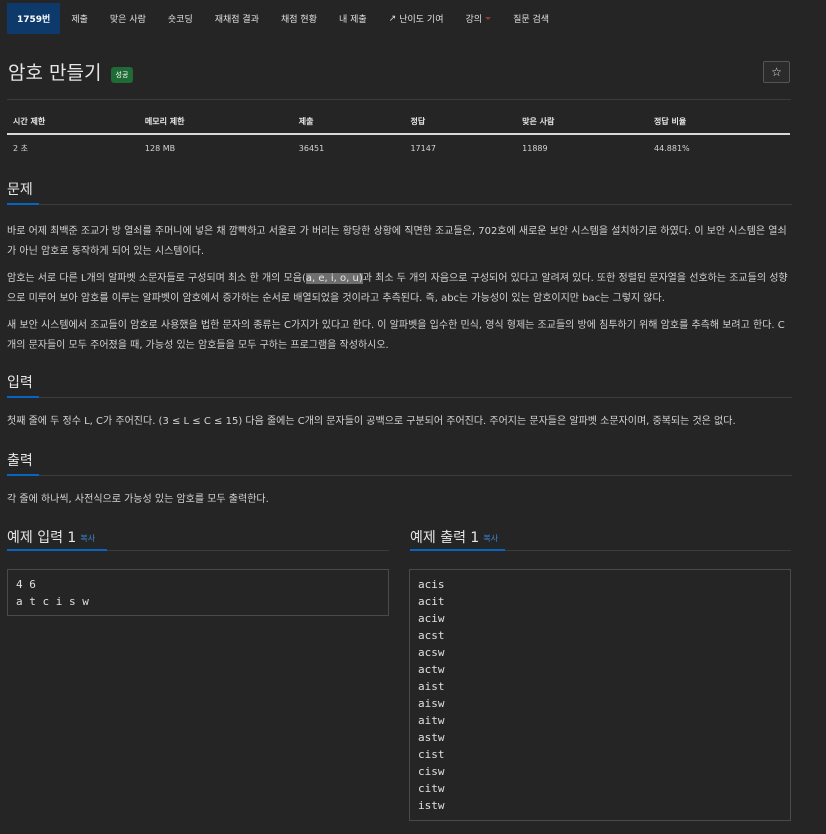  Describe the element at coordinates (20, 148) in the screenshot. I see `time-limit-value: 2 초` at that location.